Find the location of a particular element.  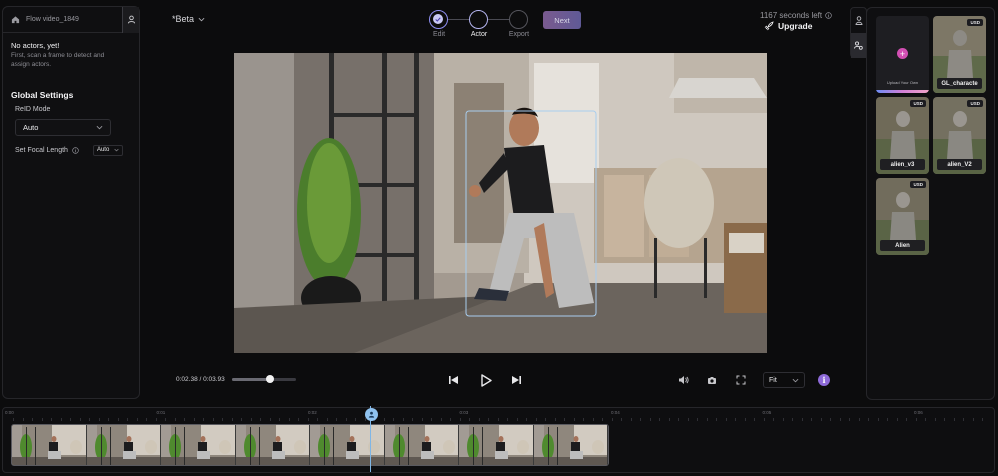

info-button: i is located at coordinates (824, 380).